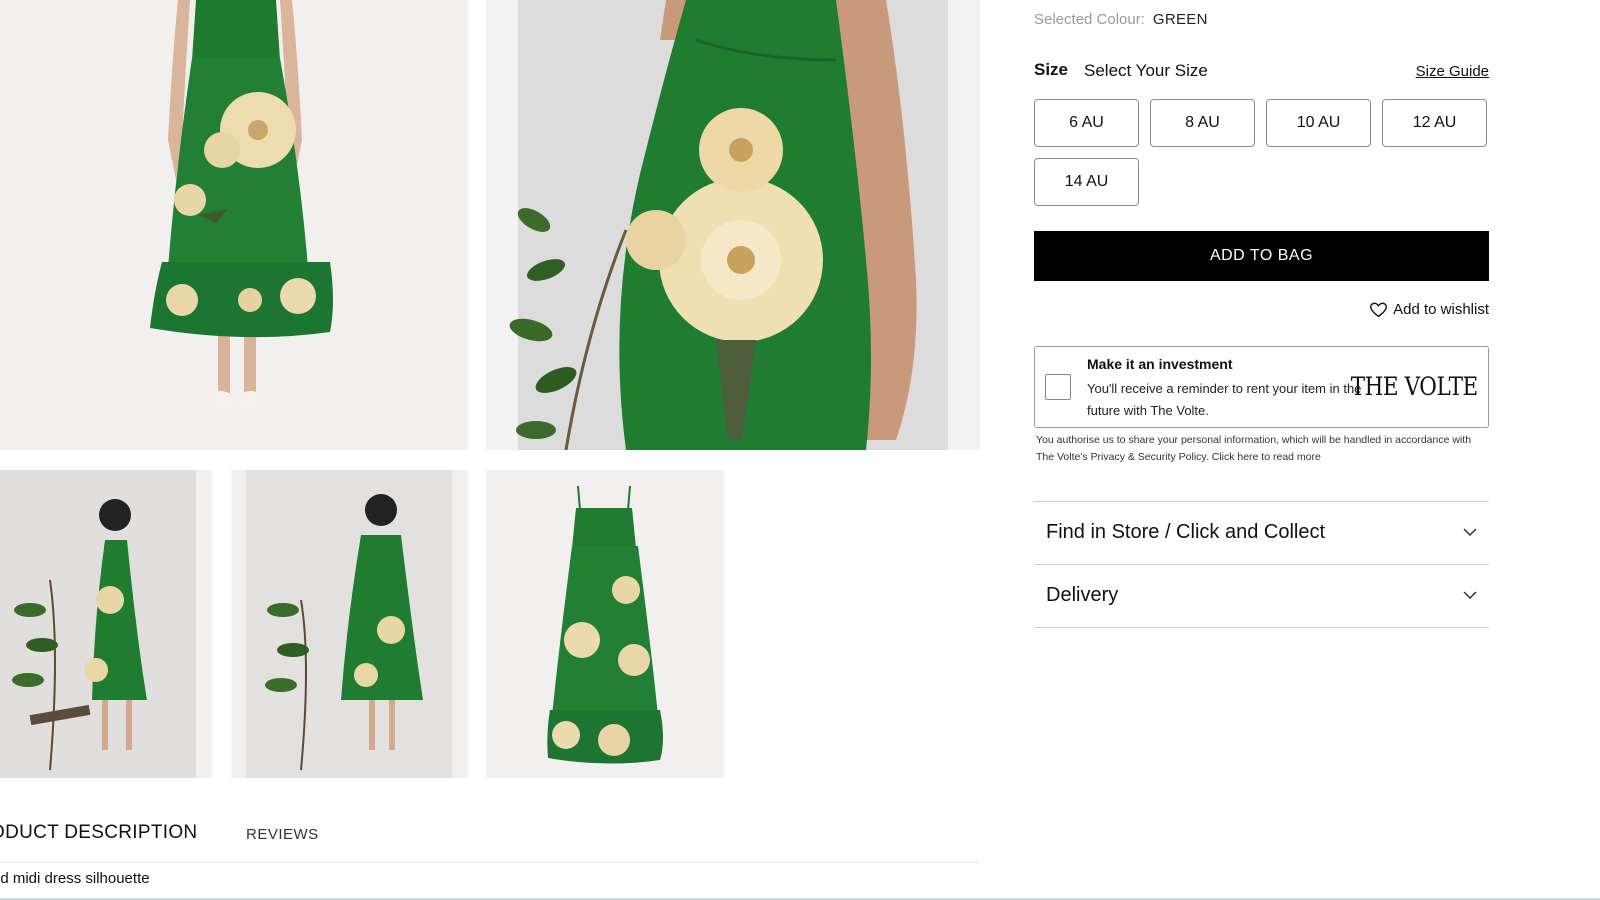  Describe the element at coordinates (1434, 123) in the screenshot. I see `size-option-12: 12 AU` at that location.